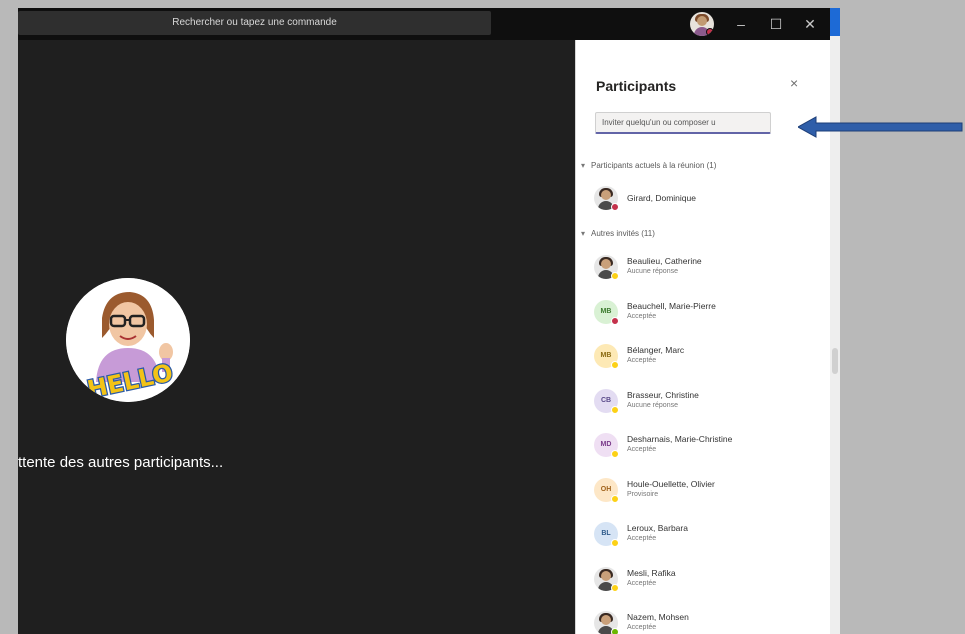  Describe the element at coordinates (704, 621) in the screenshot. I see `participant-row: Nazem, Mohsen Acceptée` at that location.